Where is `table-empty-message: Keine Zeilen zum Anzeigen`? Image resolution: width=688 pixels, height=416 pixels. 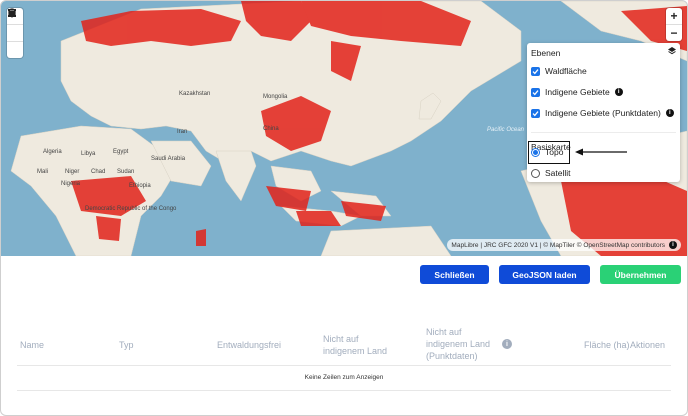 table-empty-message: Keine Zeilen zum Anzeigen is located at coordinates (344, 377).